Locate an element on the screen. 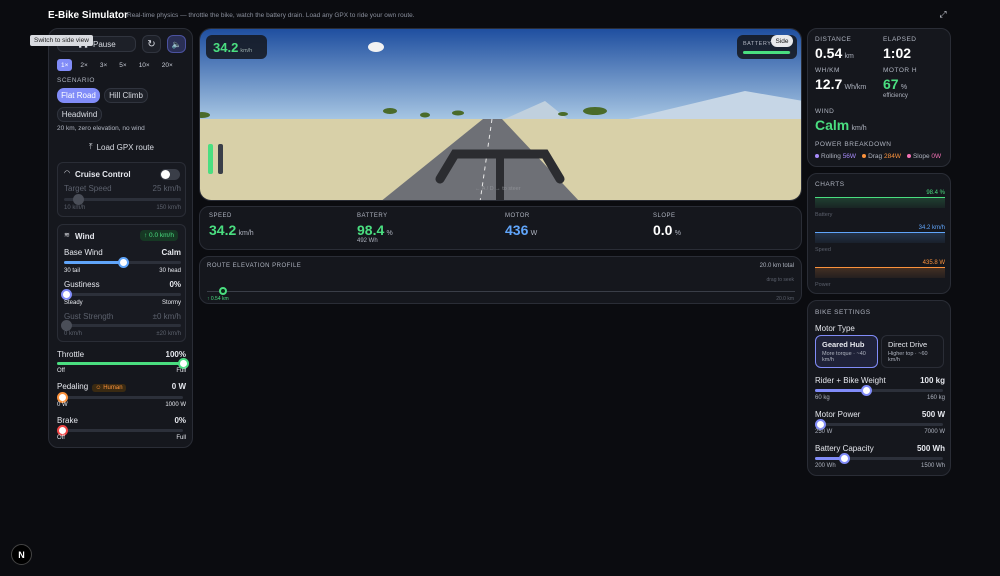  base-wind-slider is located at coordinates (122, 262).